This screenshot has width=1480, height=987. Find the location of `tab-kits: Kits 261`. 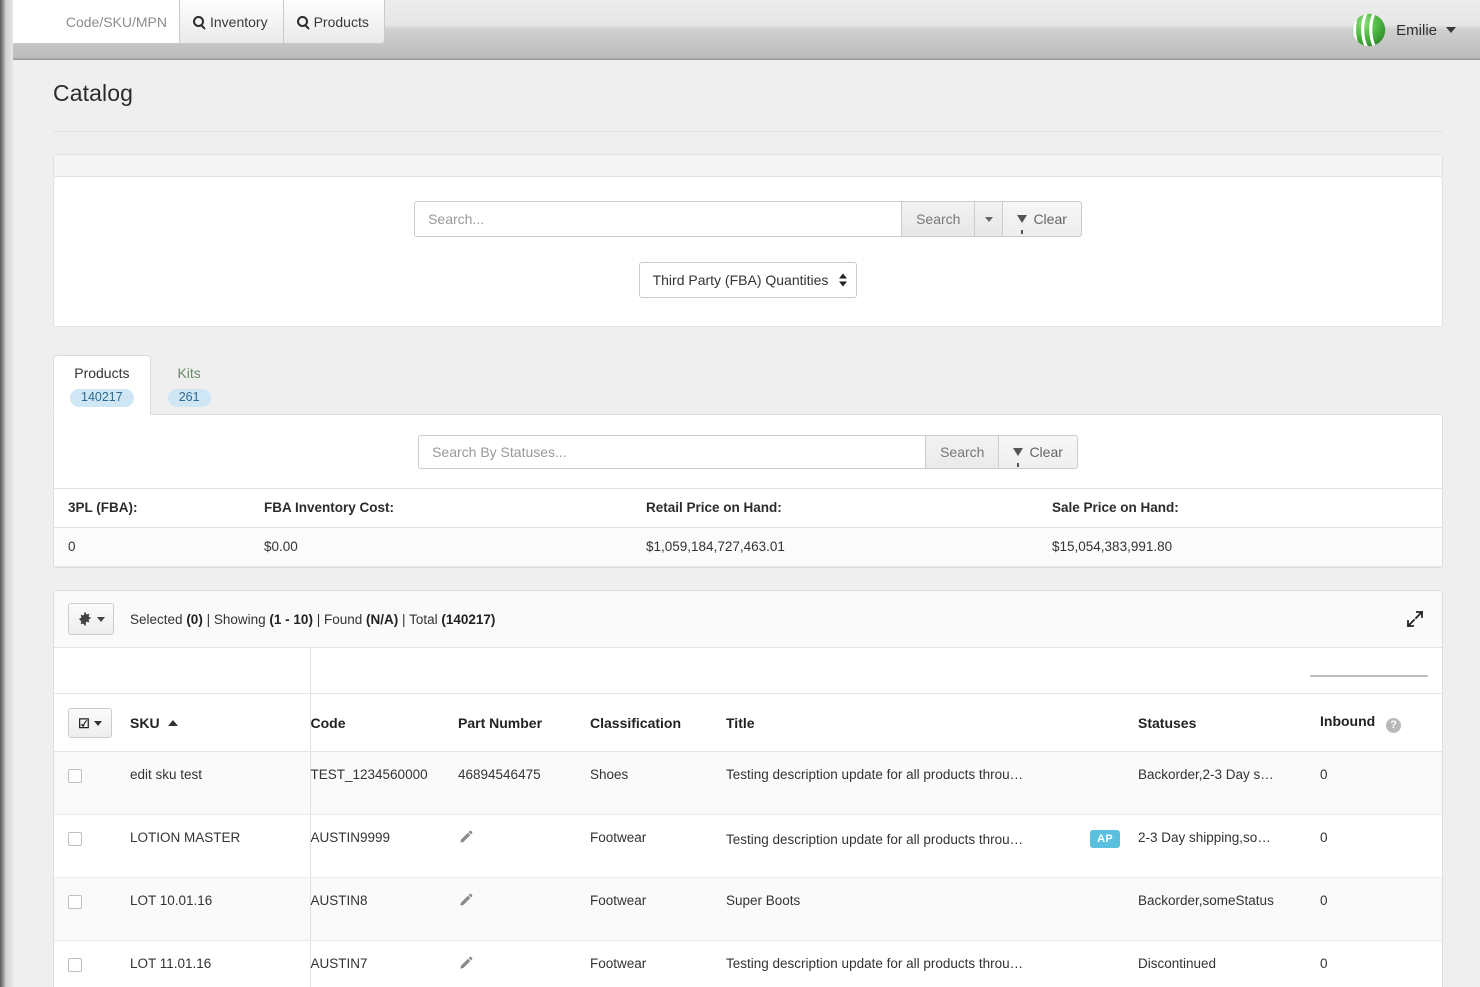

tab-kits: Kits 261 is located at coordinates (189, 385).